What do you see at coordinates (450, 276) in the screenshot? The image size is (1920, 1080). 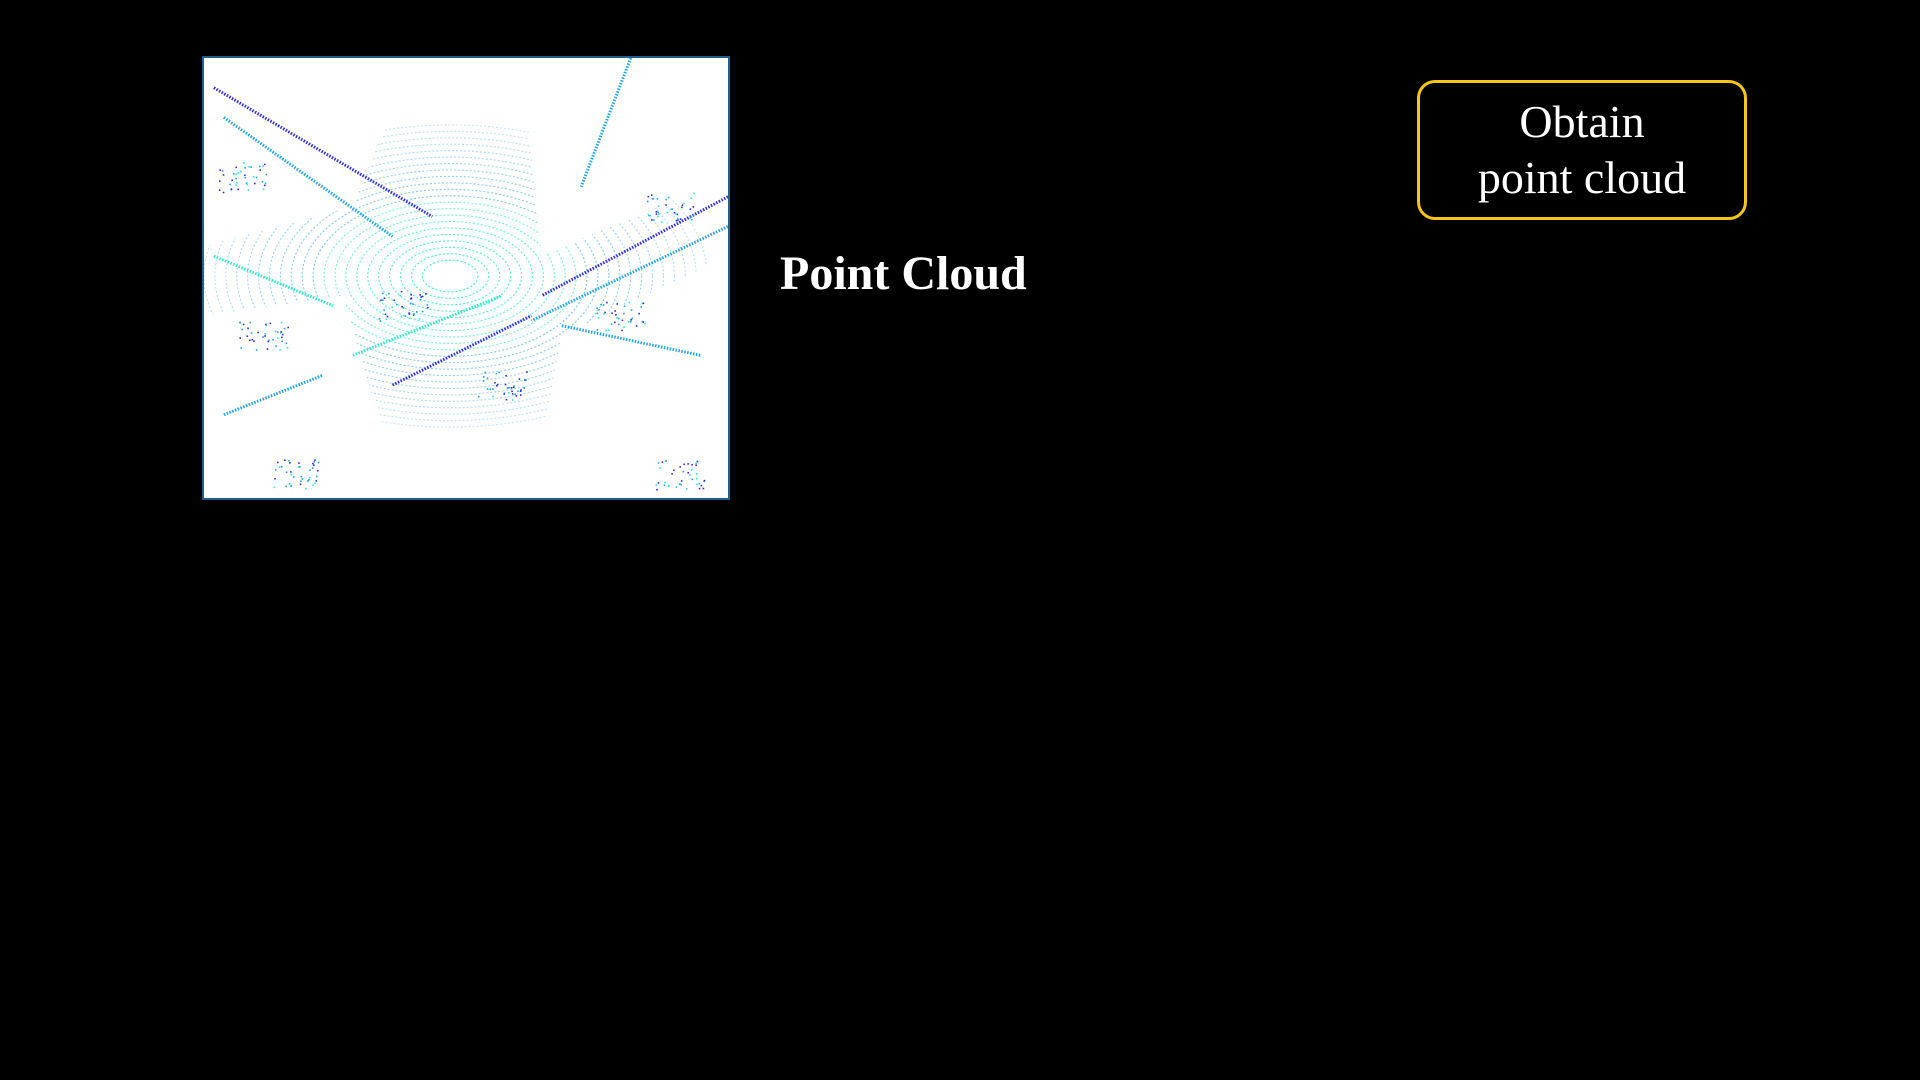 I see `scan-ring` at bounding box center [450, 276].